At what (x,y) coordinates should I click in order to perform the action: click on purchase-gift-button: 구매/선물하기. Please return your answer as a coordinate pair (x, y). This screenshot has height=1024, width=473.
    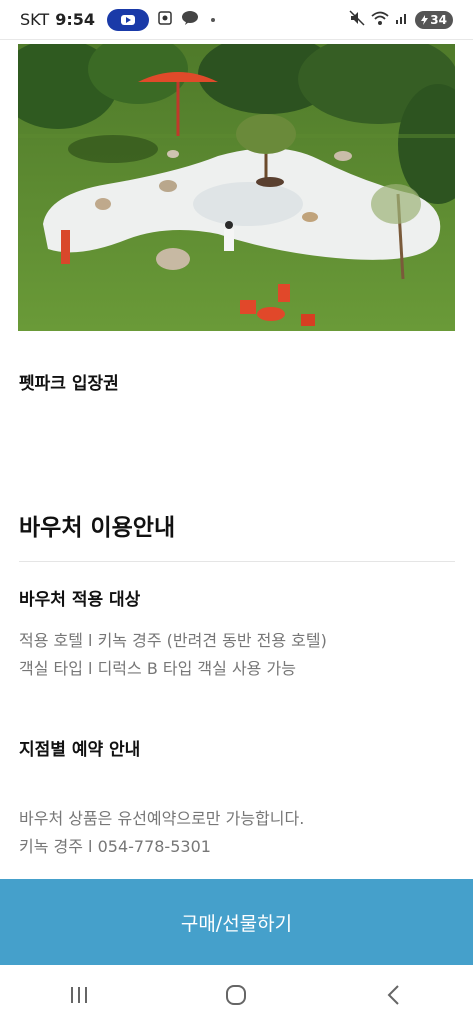
    Looking at the image, I should click on (236, 922).